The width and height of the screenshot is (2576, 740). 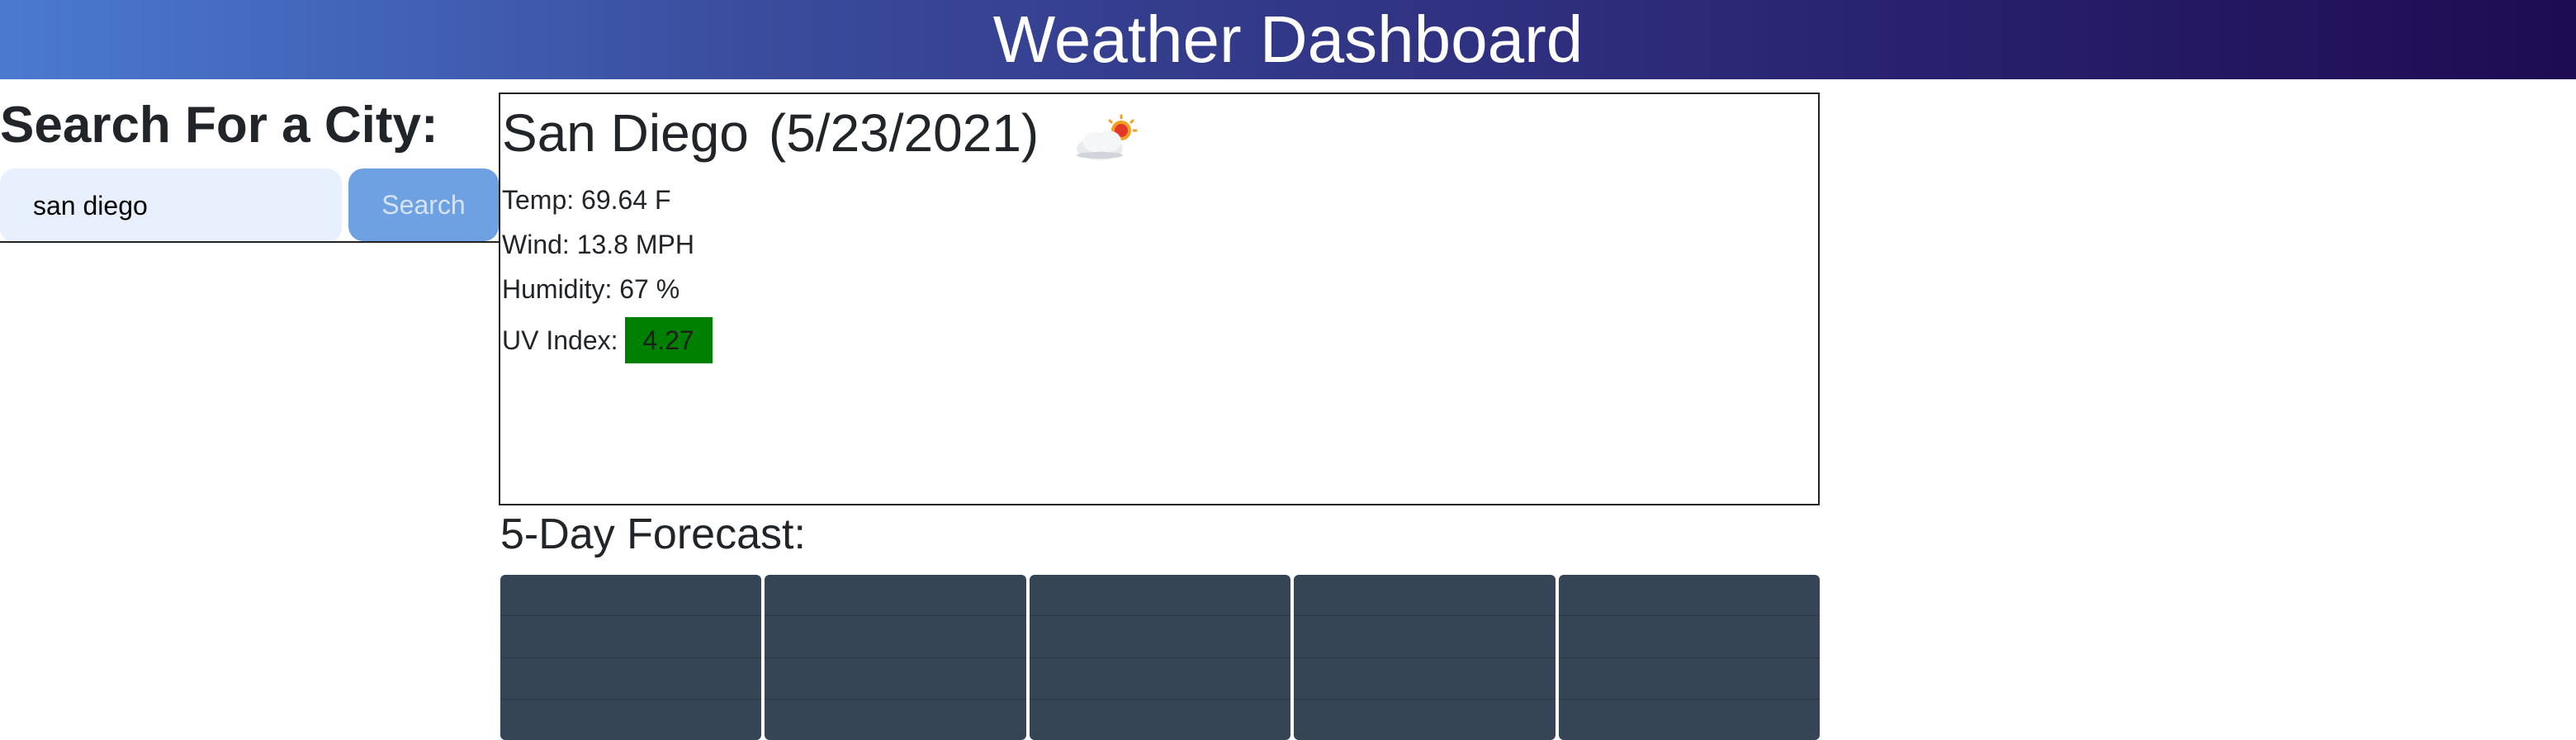 I want to click on wind-text: Wind: 13.8 MPH, so click(x=598, y=244).